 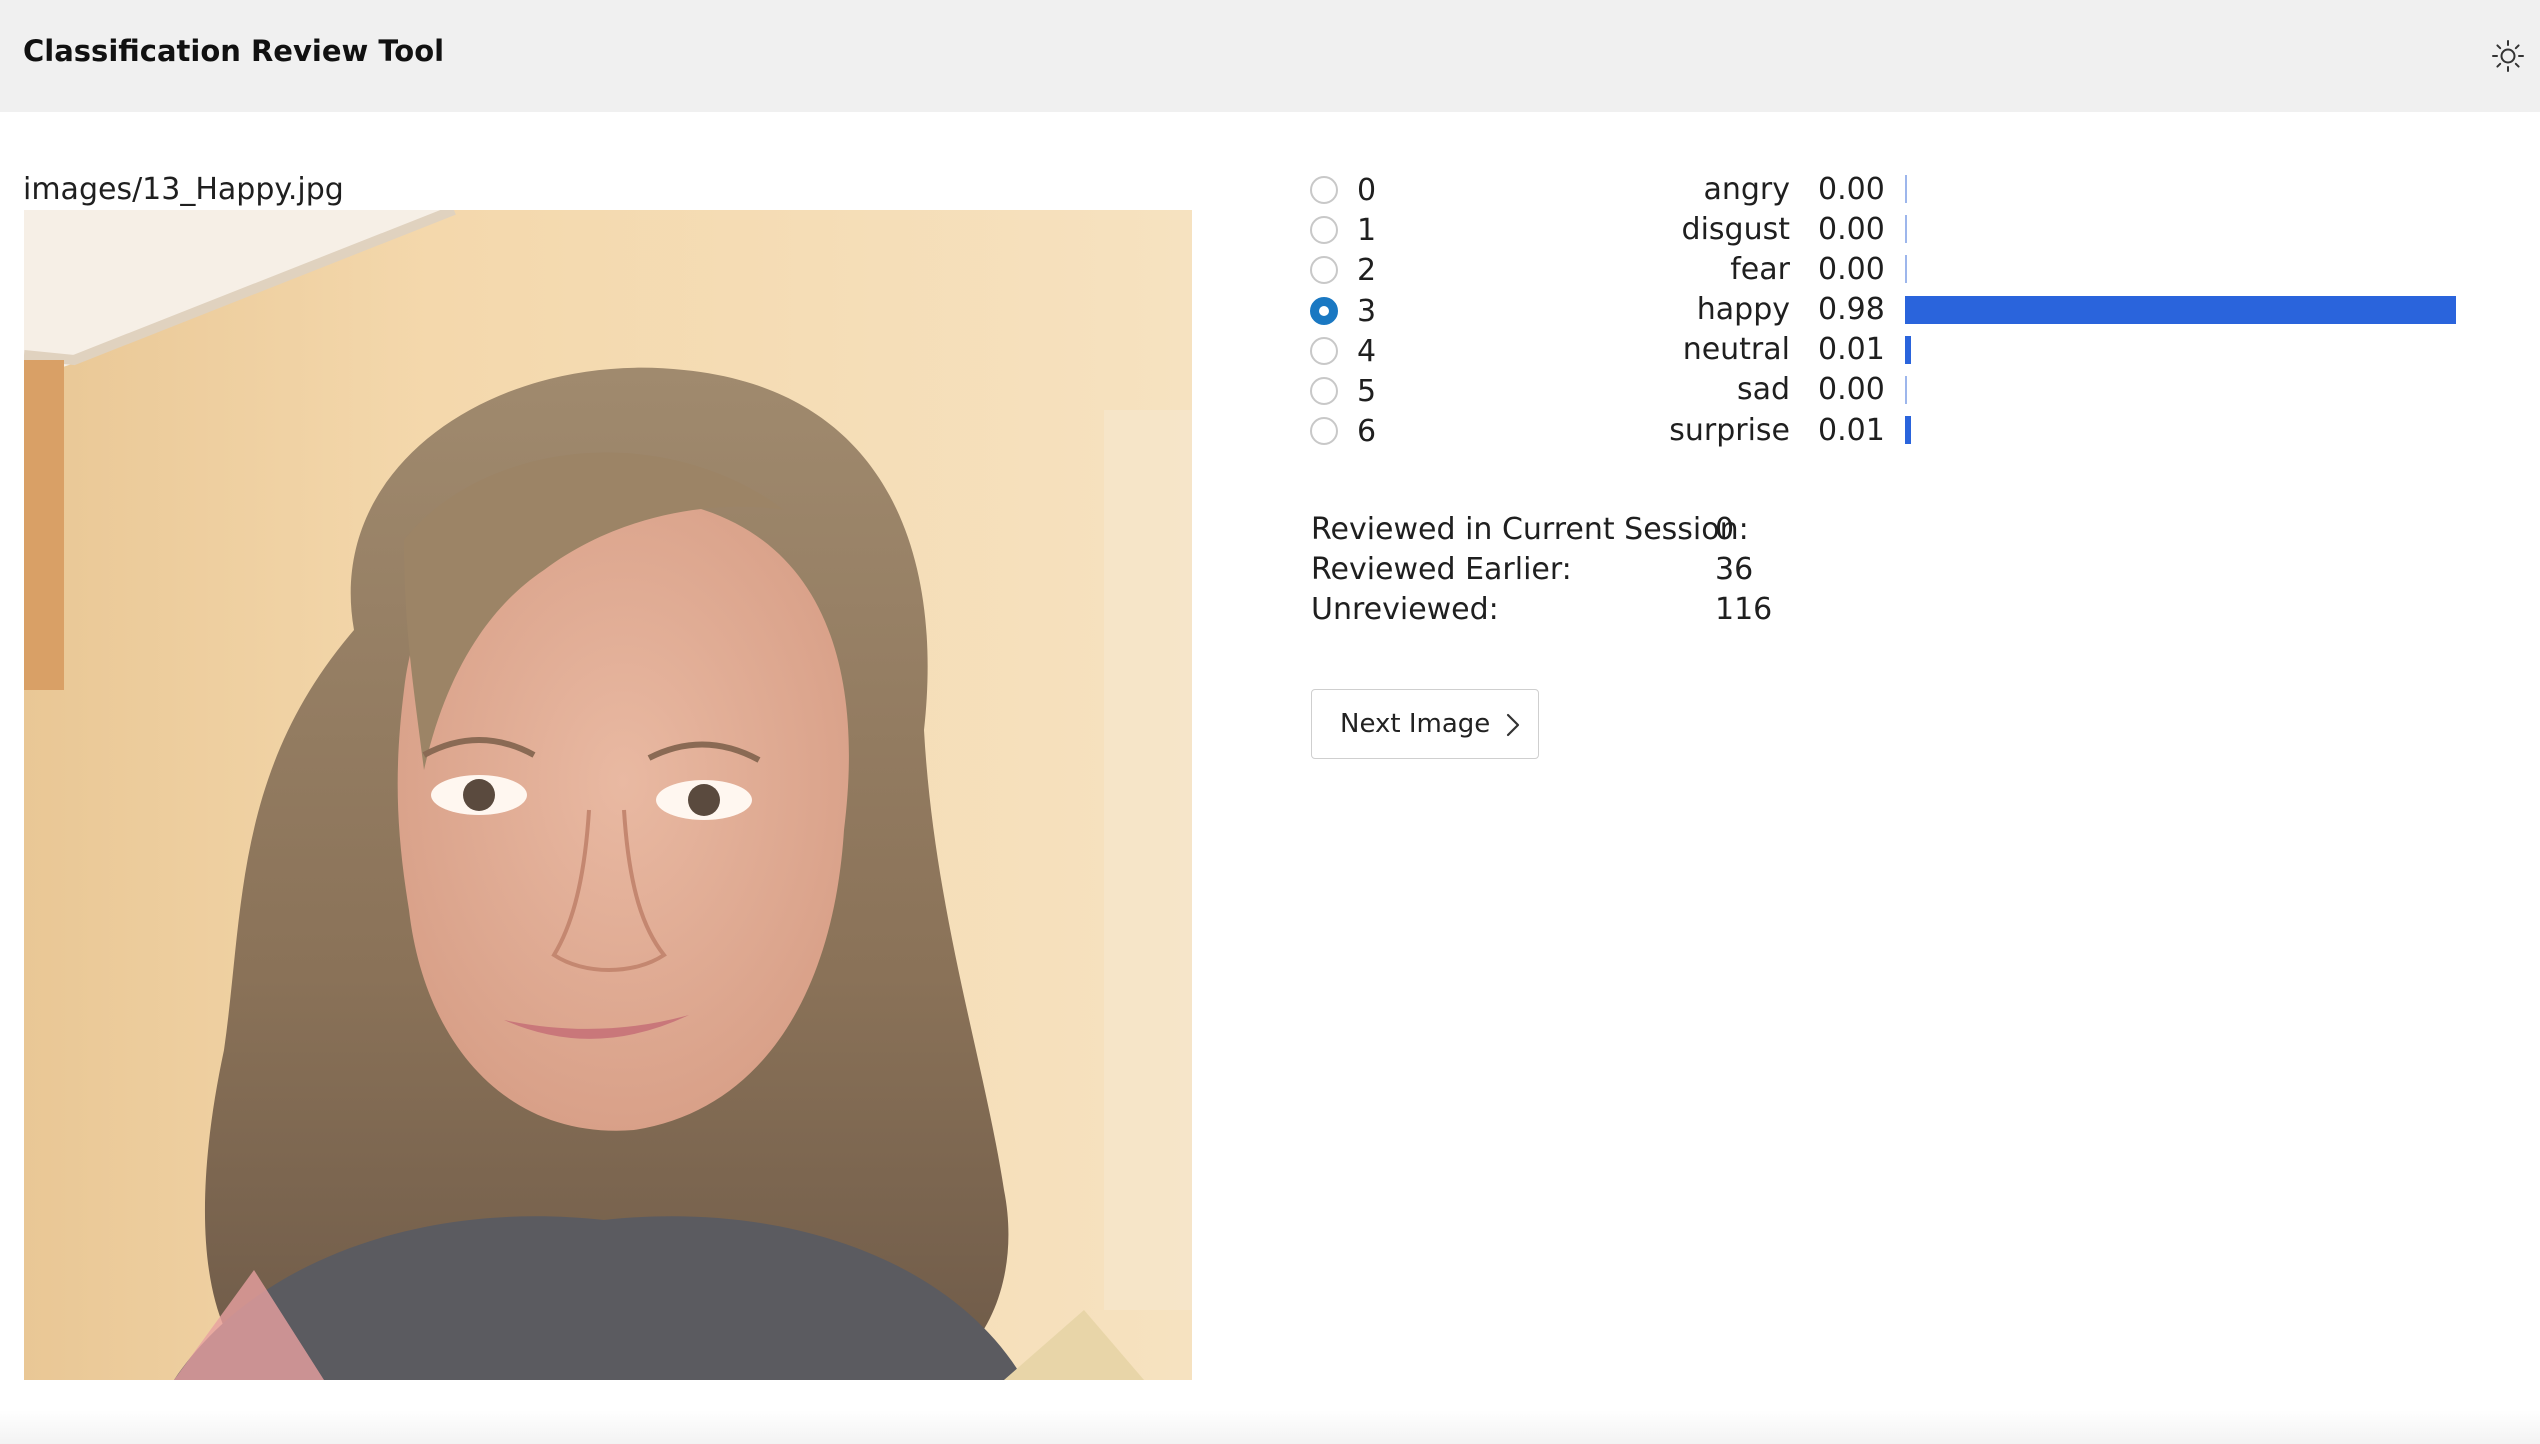 What do you see at coordinates (1530, 529) in the screenshot?
I see `stat-label-current-session: Reviewed in Current Session:` at bounding box center [1530, 529].